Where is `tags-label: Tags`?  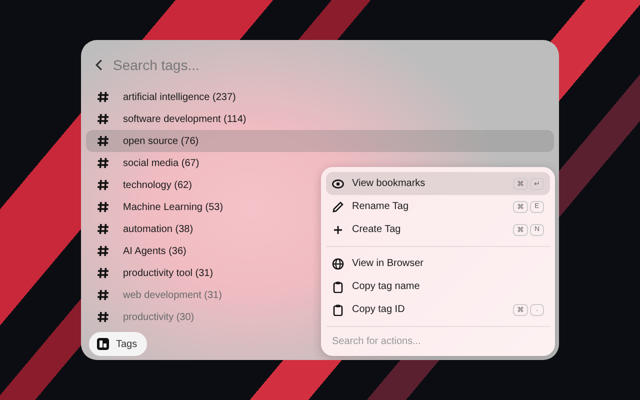
tags-label: Tags is located at coordinates (127, 344).